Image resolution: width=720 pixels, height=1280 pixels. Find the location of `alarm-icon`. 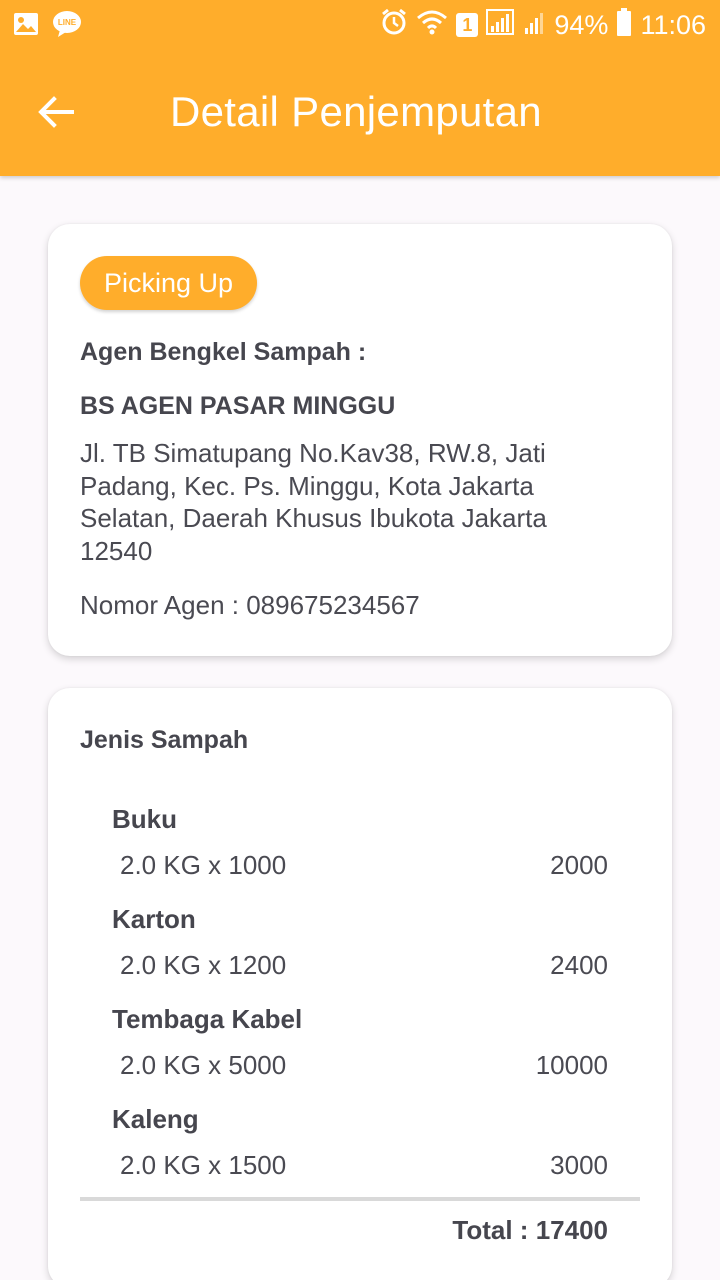

alarm-icon is located at coordinates (394, 25).